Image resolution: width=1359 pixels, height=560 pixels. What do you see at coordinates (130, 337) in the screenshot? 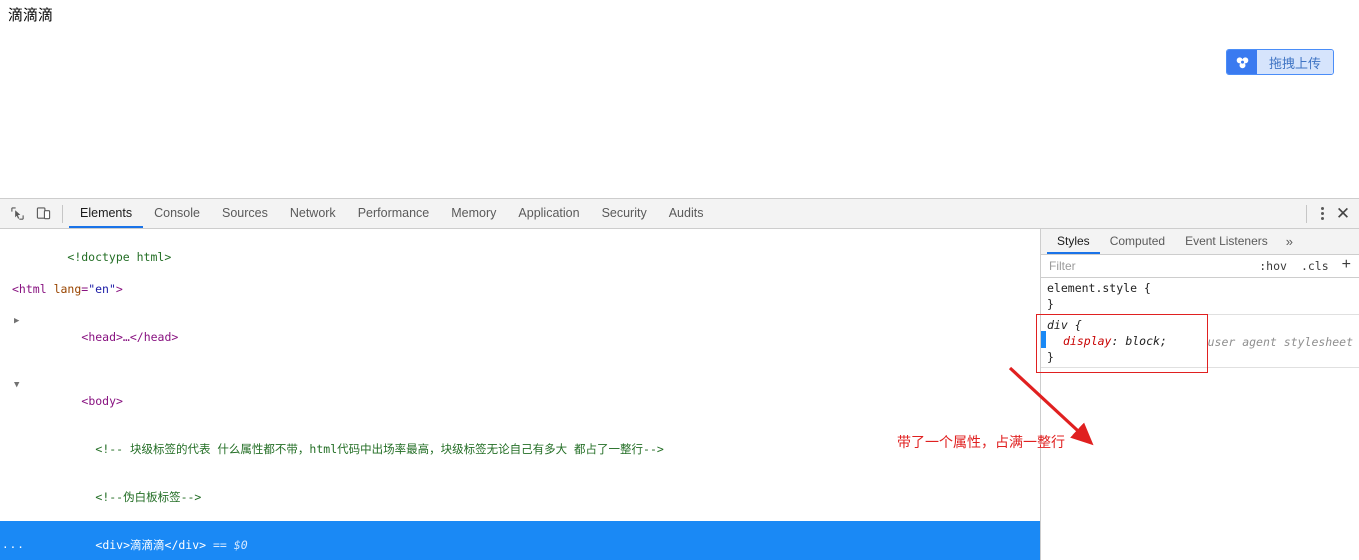
I see `head-node-text: <head>…</head>` at bounding box center [130, 337].